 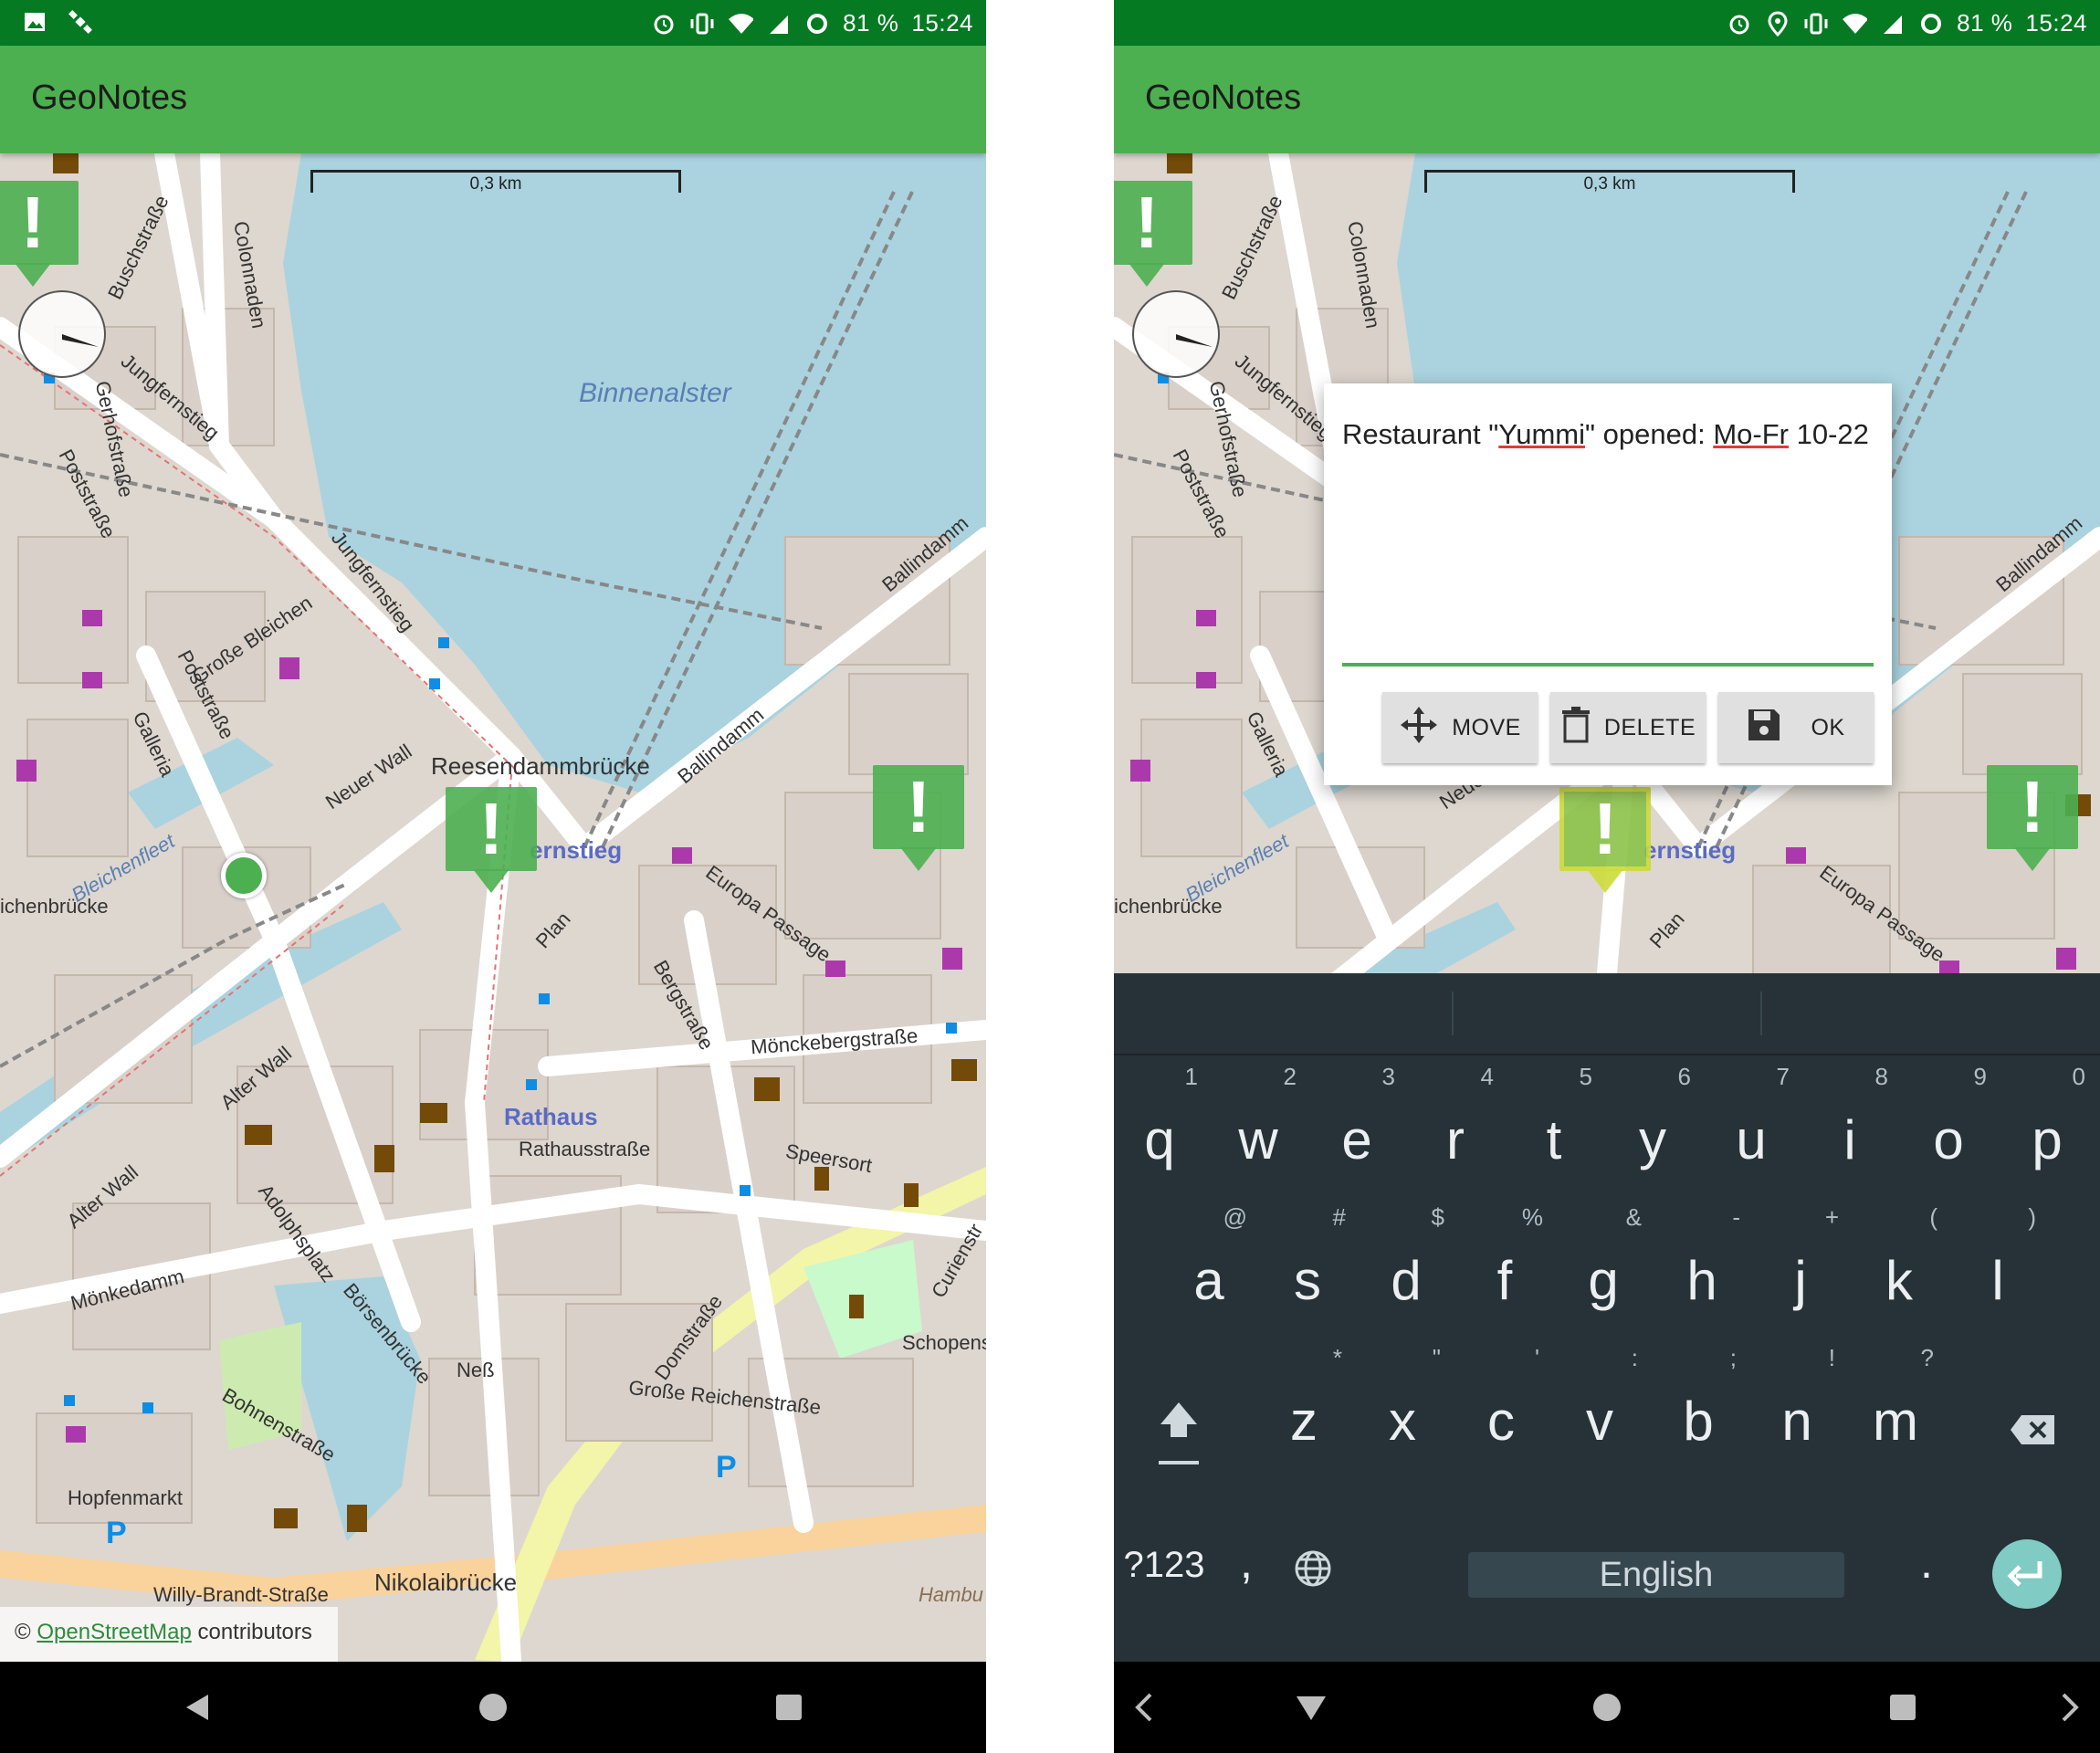 I want to click on key-q: 1q, so click(x=1159, y=1117).